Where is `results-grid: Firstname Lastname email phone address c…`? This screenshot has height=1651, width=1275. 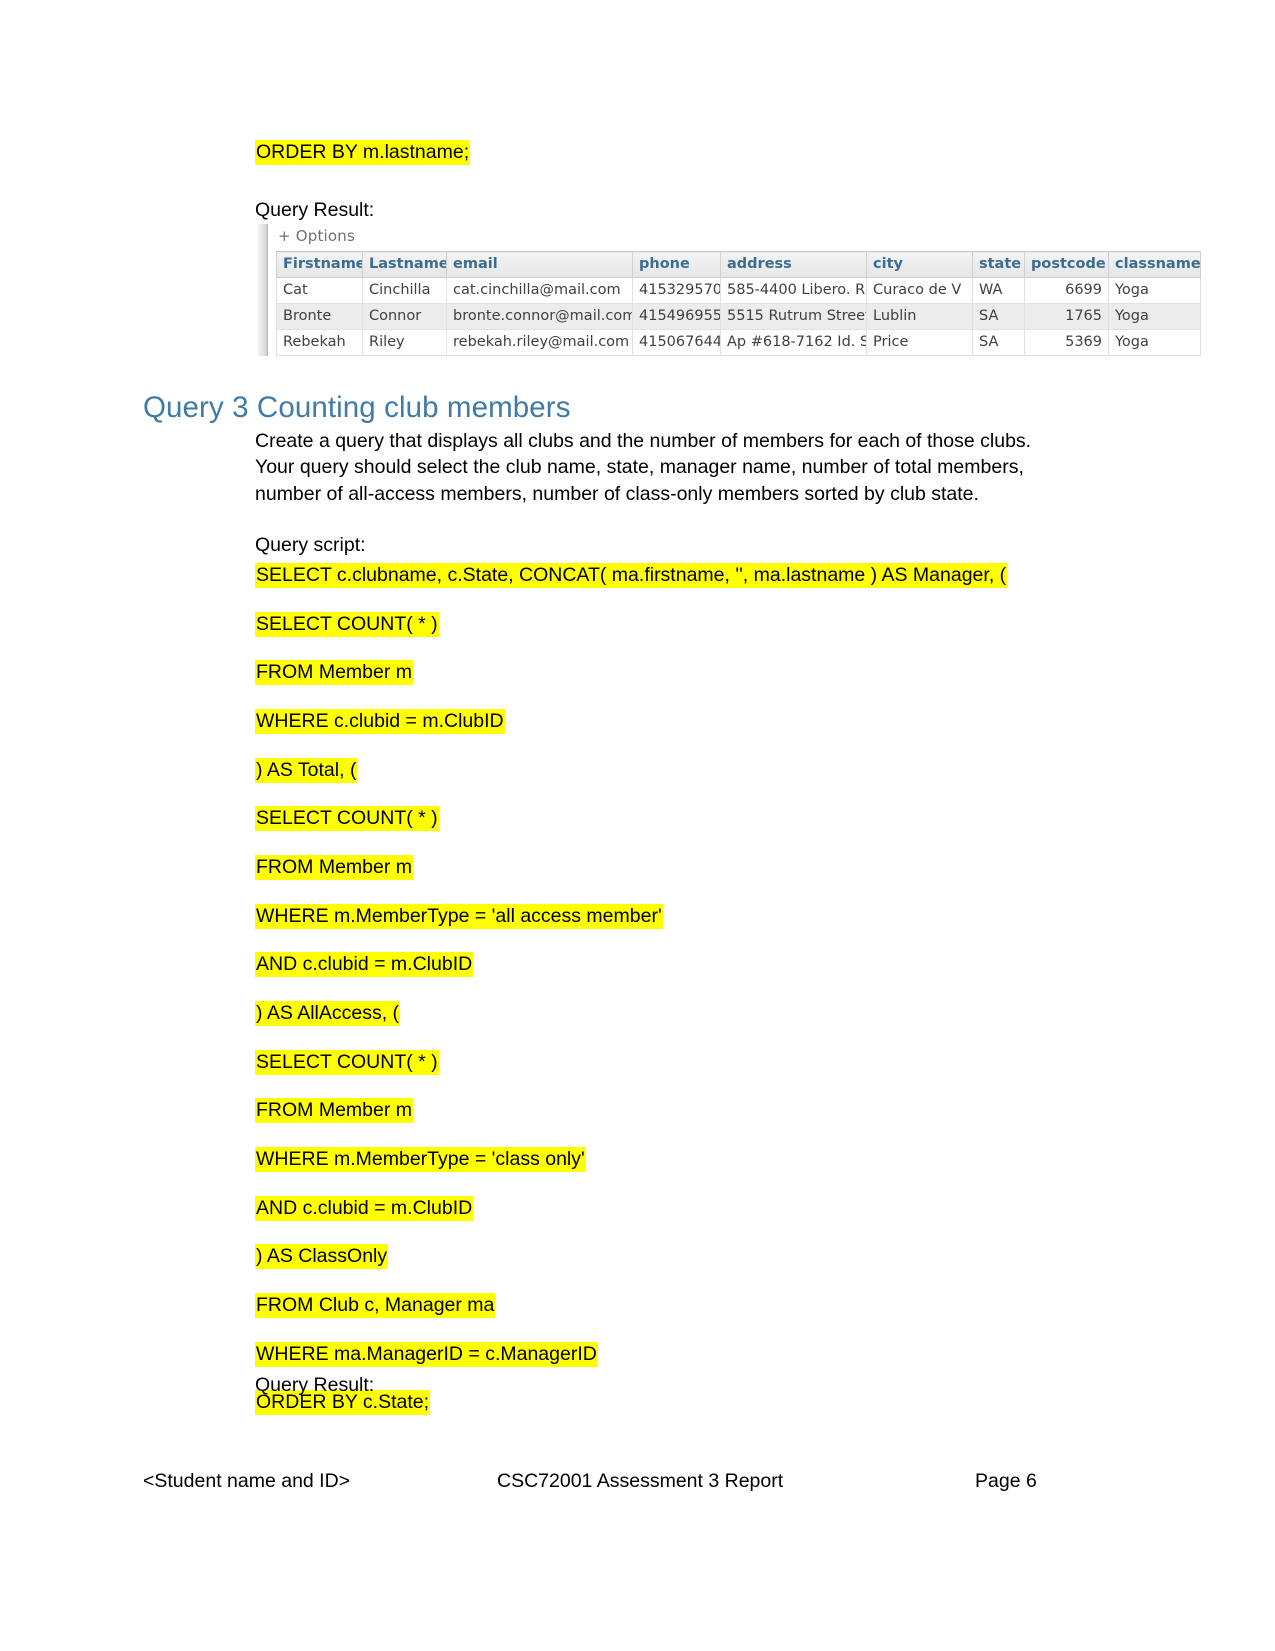 results-grid: Firstname Lastname email phone address c… is located at coordinates (738, 303).